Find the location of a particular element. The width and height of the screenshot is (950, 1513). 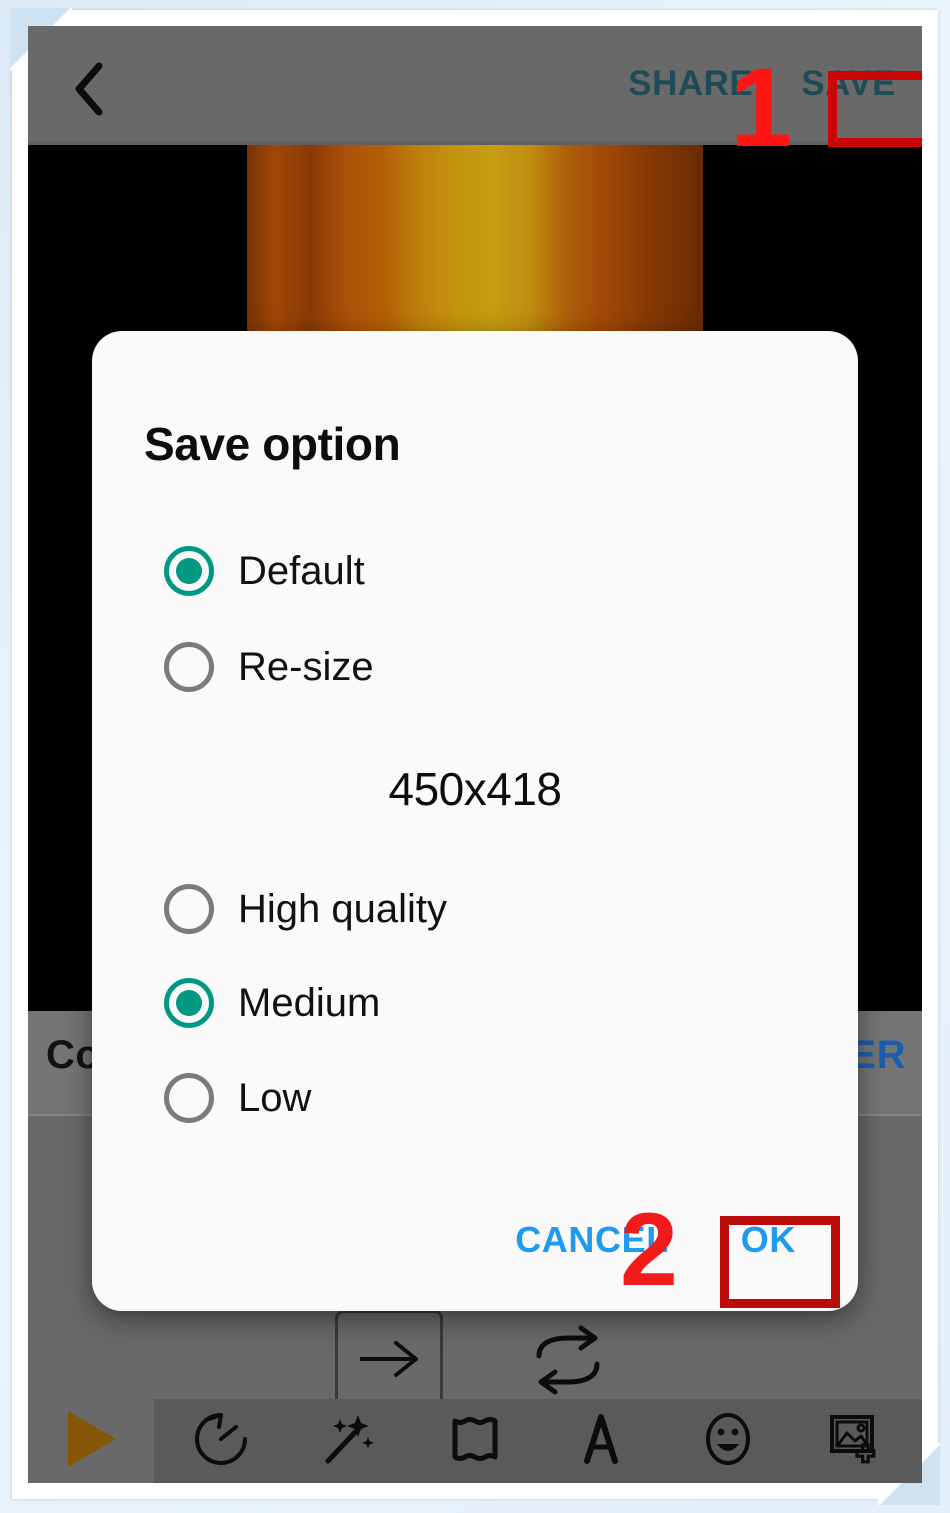

ok-button: OK is located at coordinates (768, 1240).